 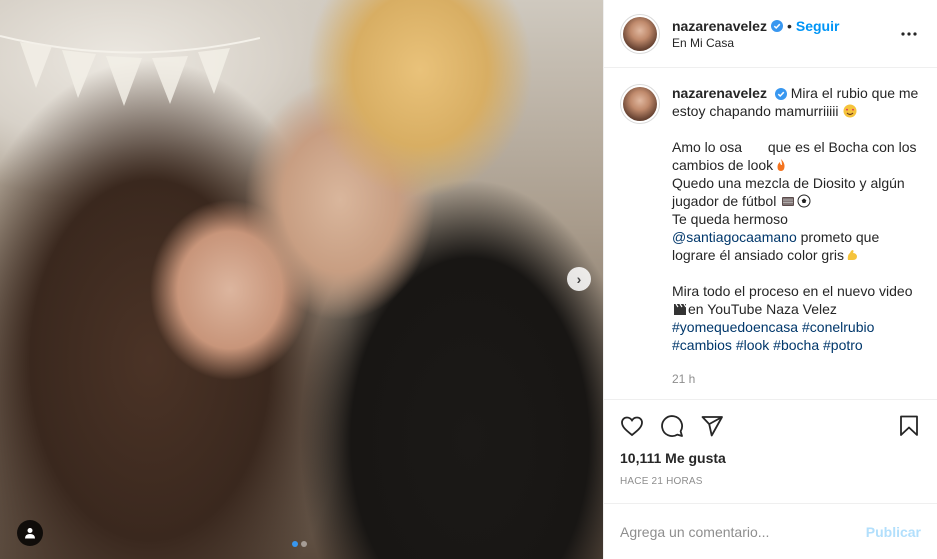 What do you see at coordinates (719, 93) in the screenshot?
I see `caption-username: nazarenavelez` at bounding box center [719, 93].